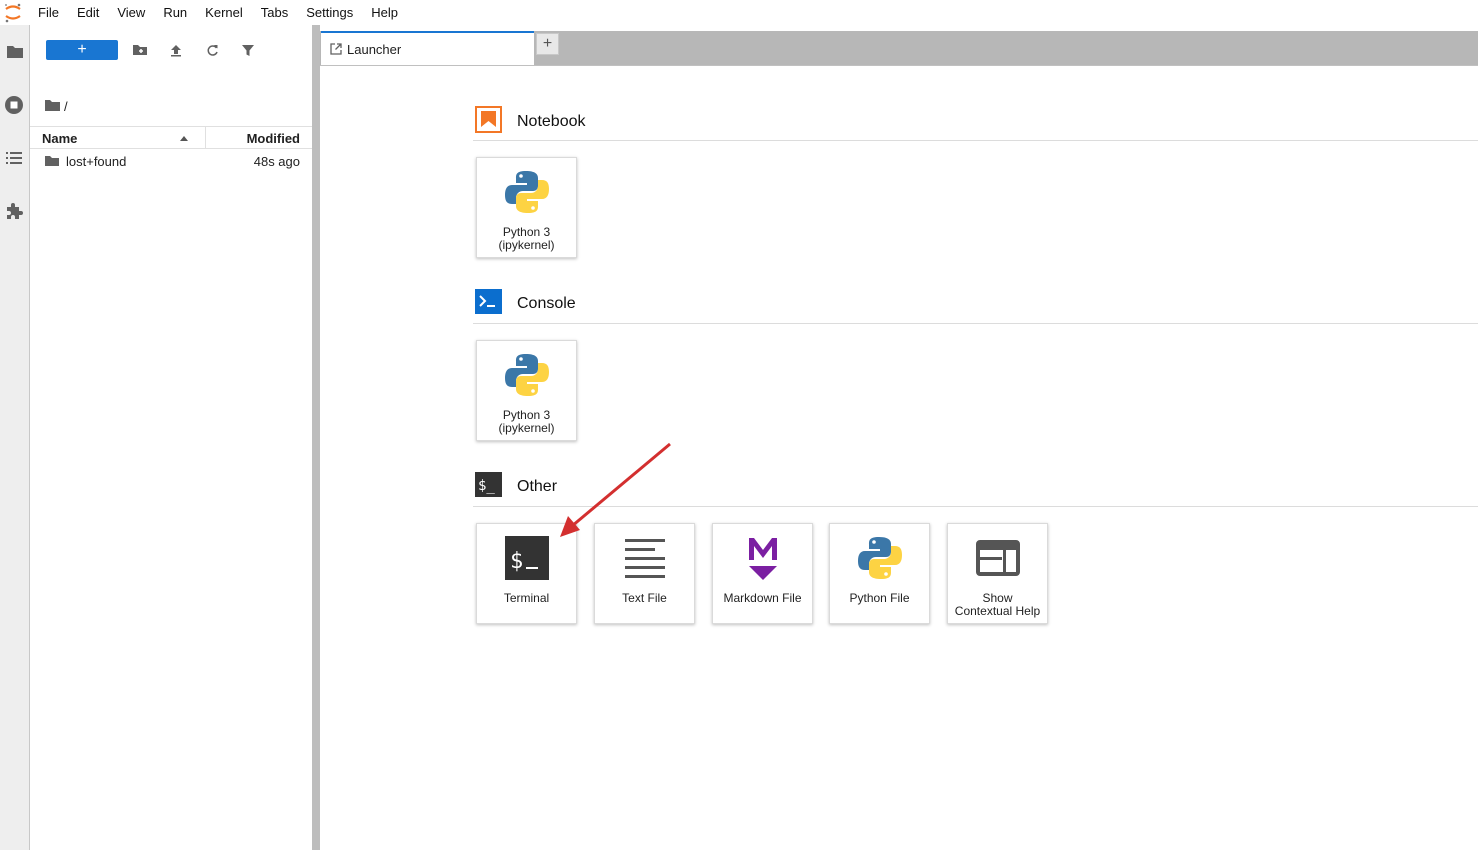 This screenshot has width=1478, height=850. I want to click on jupyter-logo-icon, so click(14, 12).